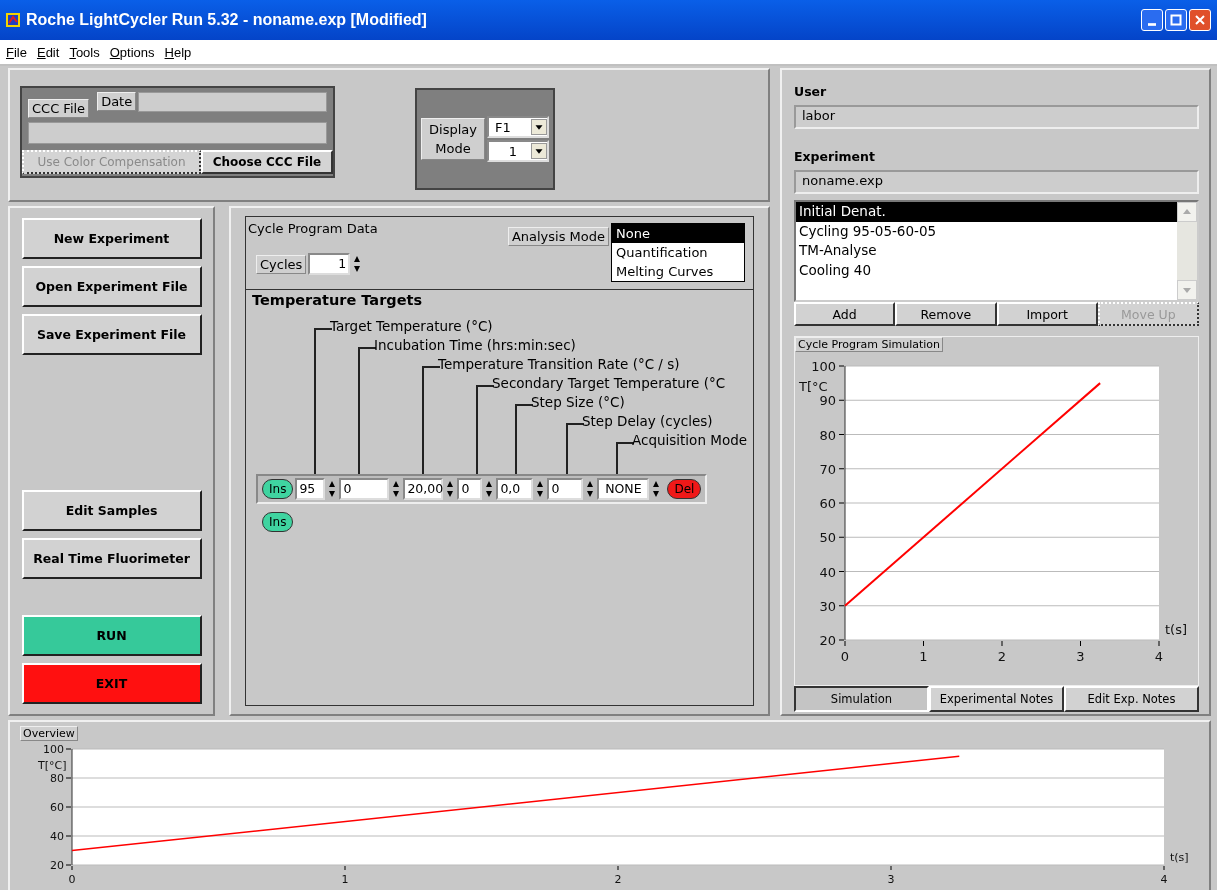 Image resolution: width=1217 pixels, height=890 pixels. Describe the element at coordinates (423, 489) in the screenshot. I see `step-value-field: 20,00` at that location.